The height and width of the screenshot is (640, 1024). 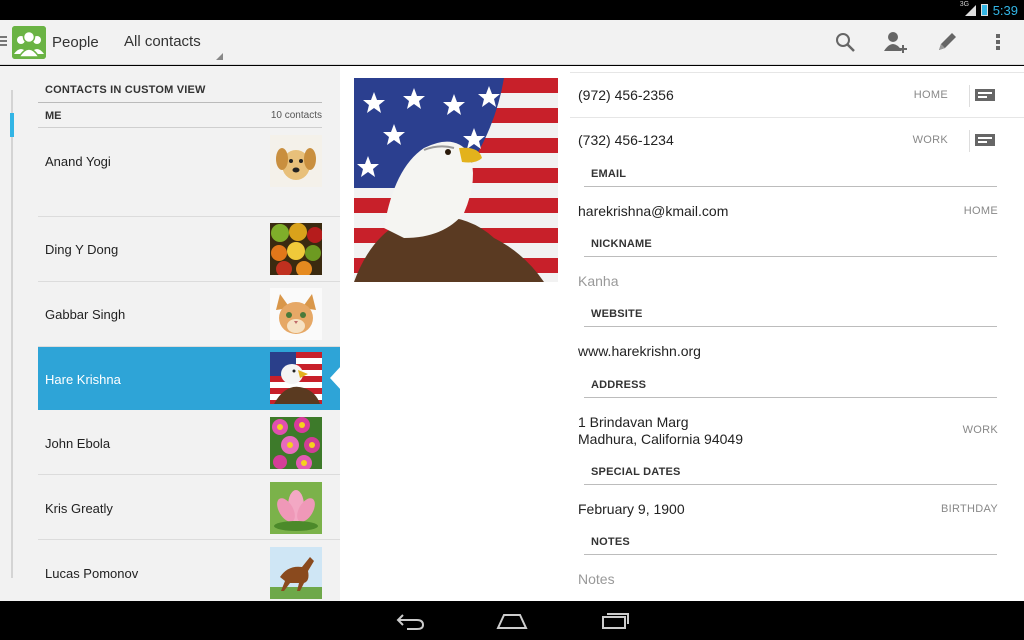 What do you see at coordinates (636, 472) in the screenshot?
I see `section-title: SPECIAL DATES` at bounding box center [636, 472].